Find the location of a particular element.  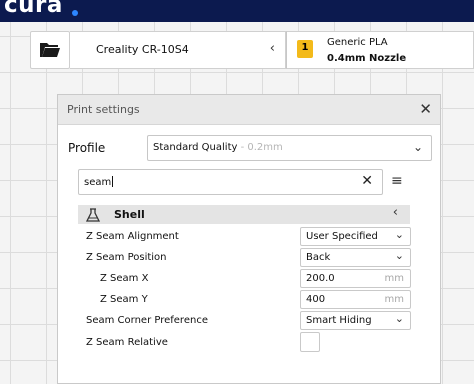

panel-title: Print settings is located at coordinates (103, 109).